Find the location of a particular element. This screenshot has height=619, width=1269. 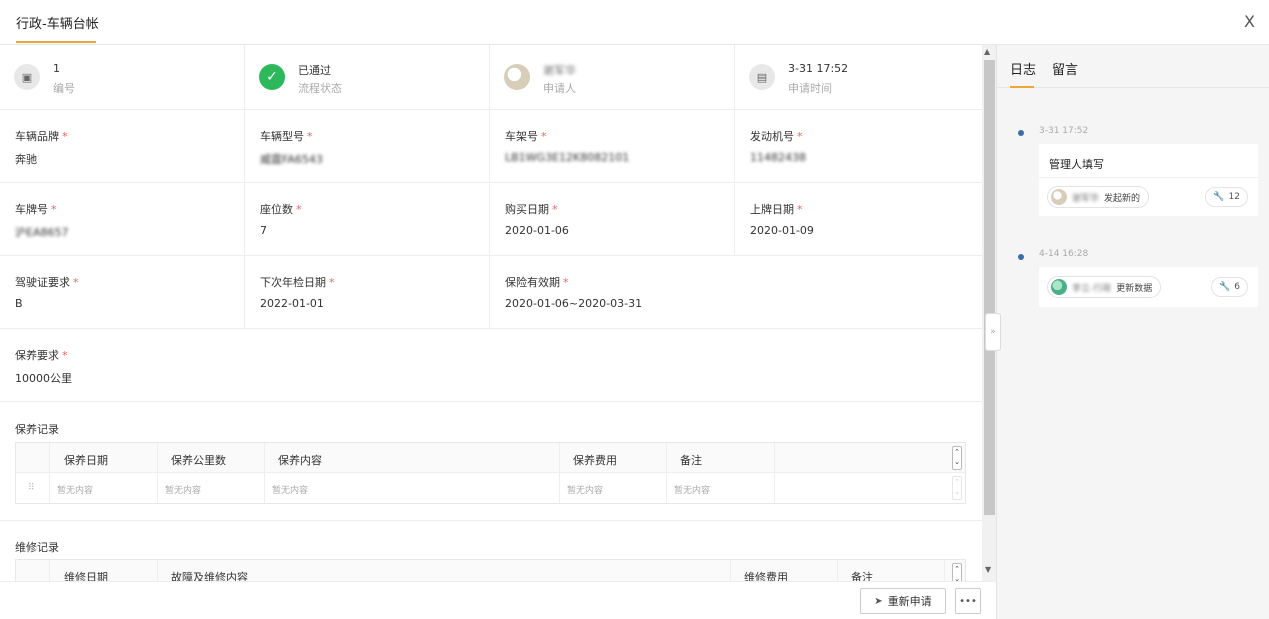

apply-time: 3-31 17:52 is located at coordinates (818, 68).